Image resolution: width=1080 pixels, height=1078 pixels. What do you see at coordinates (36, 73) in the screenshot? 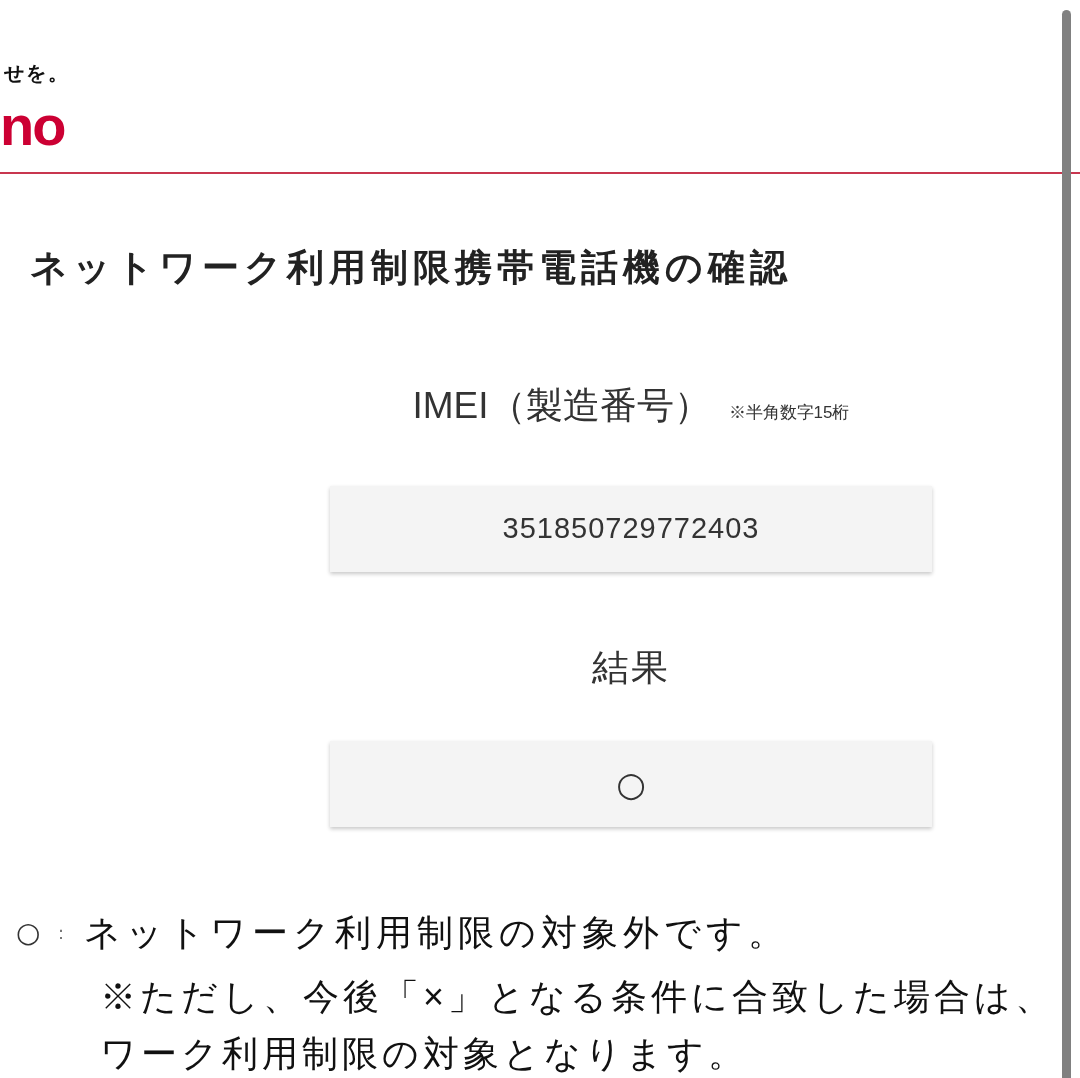
I see `tagline-text: せを。` at bounding box center [36, 73].